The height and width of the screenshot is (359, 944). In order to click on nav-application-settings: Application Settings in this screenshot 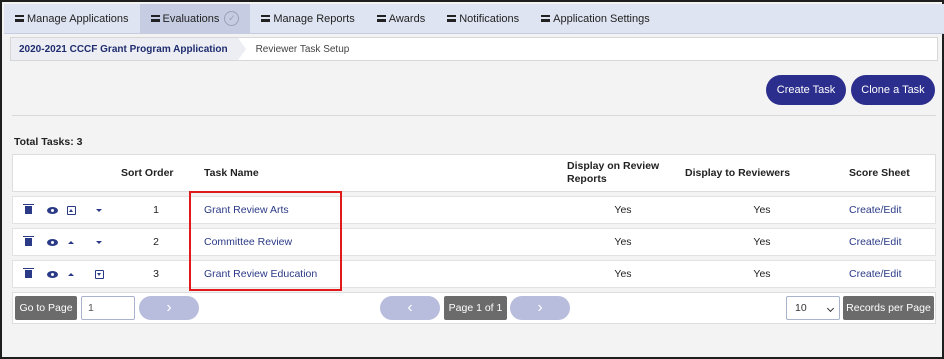, I will do `click(595, 18)`.